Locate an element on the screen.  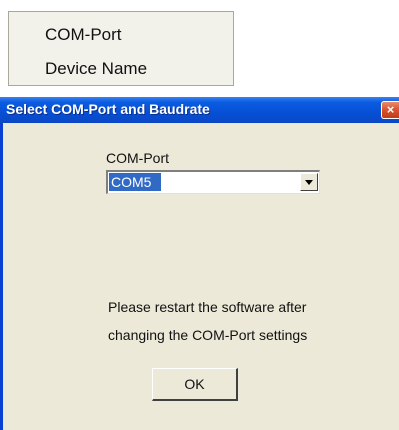
chevron-down-icon is located at coordinates (309, 182).